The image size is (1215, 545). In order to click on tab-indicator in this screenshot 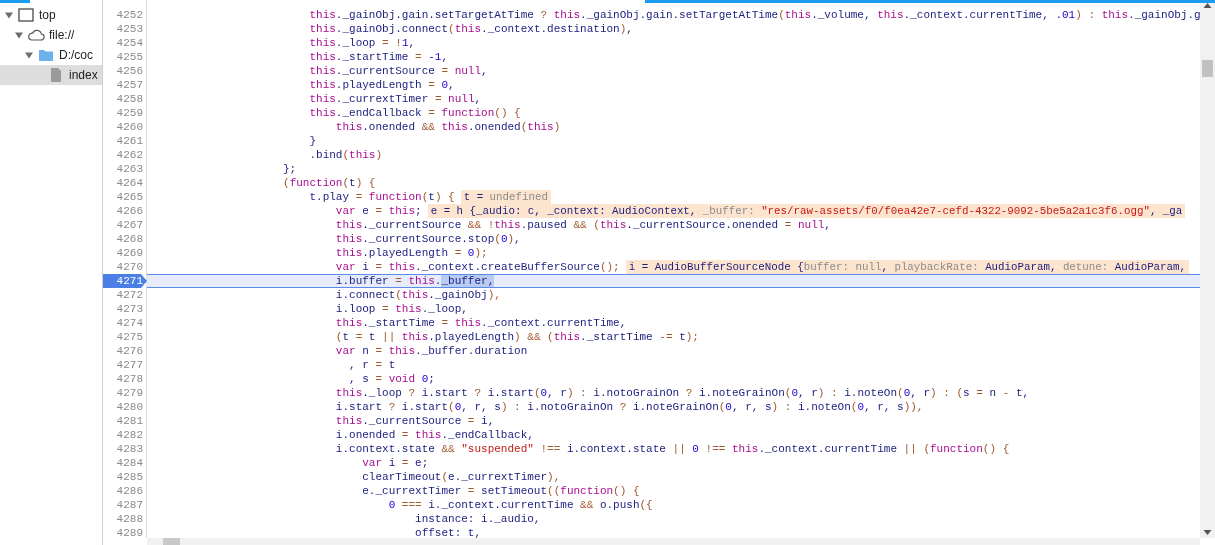, I will do `click(15, 1)`.